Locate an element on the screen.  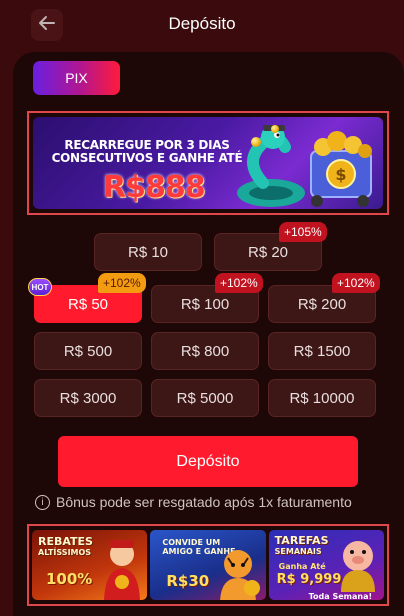
promo-title: TAREFAS SEMANAIS is located at coordinates (302, 546).